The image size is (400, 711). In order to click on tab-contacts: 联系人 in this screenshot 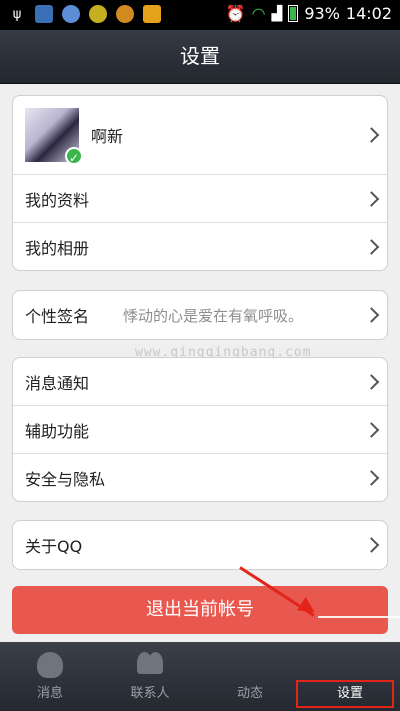, I will do `click(150, 676)`.